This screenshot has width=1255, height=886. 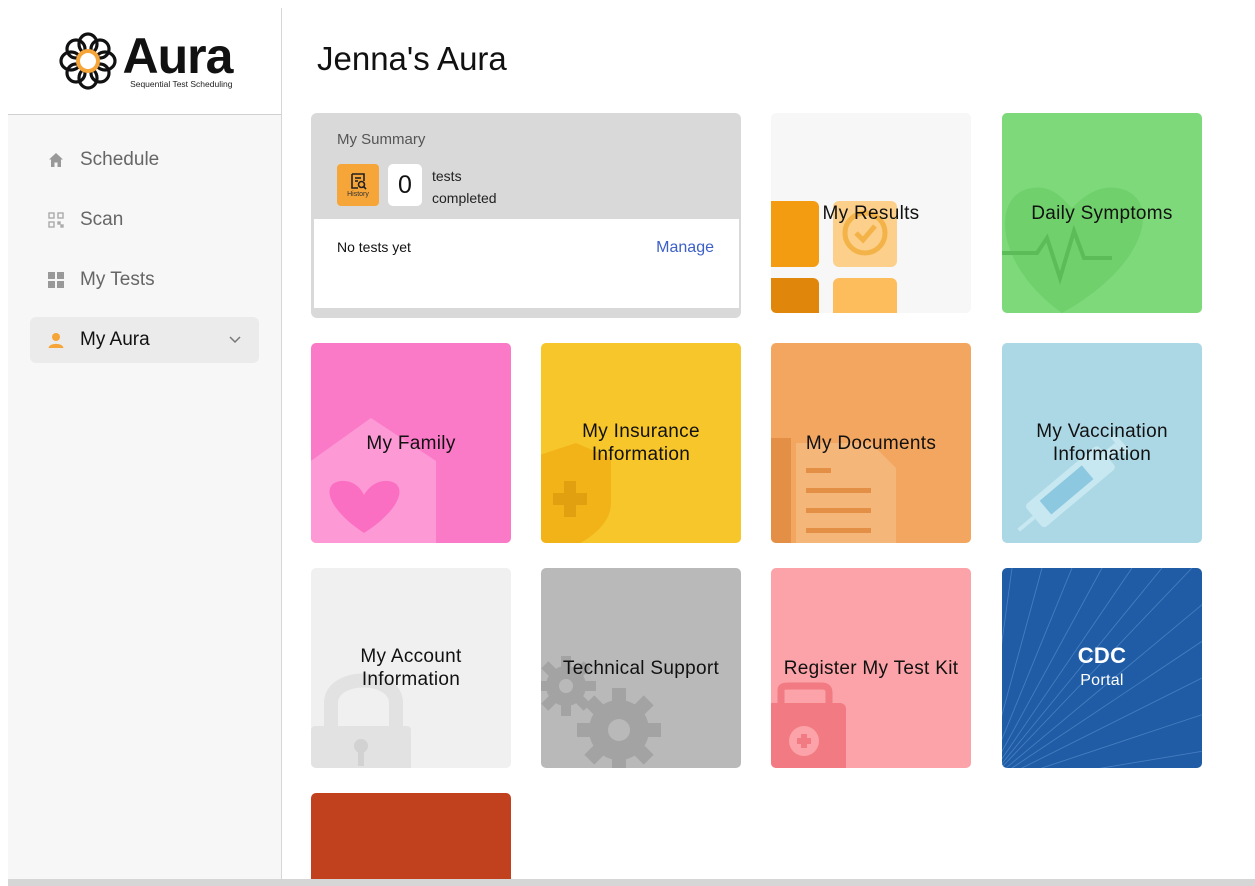 I want to click on tile-my-vaccination: My Vaccination Information, so click(x=1102, y=443).